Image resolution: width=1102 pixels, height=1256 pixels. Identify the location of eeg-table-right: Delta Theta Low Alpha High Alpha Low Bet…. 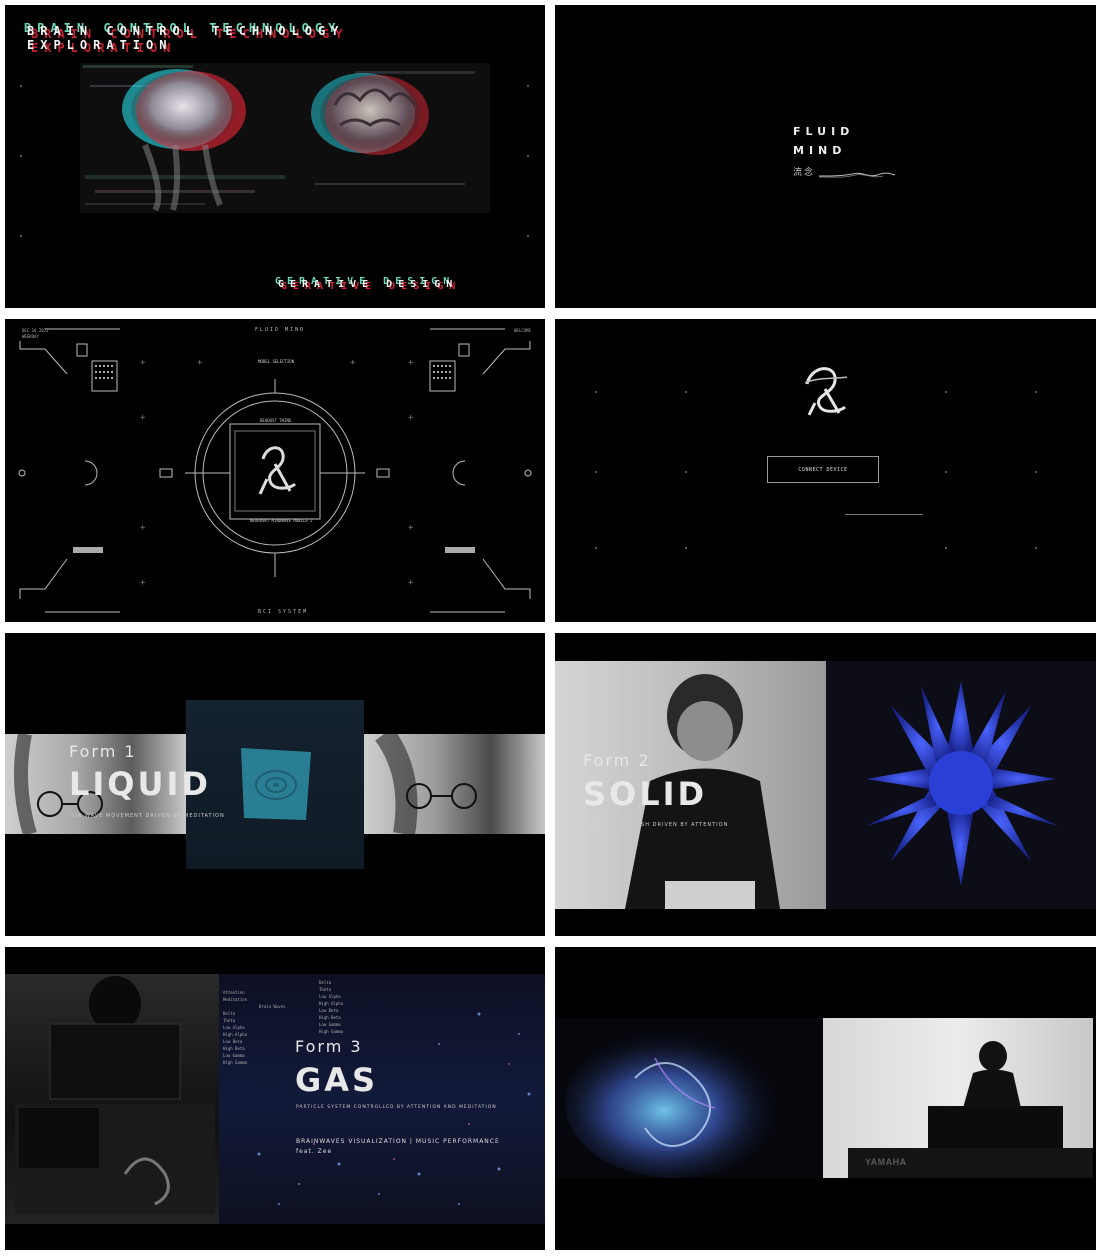
(364, 1007).